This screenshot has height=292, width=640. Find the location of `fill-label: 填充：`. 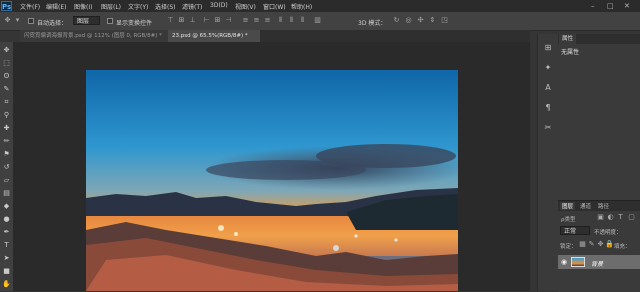

fill-label: 填充： is located at coordinates (622, 247).